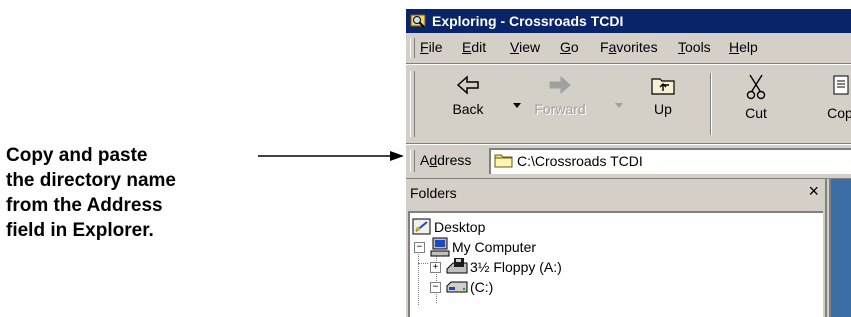  What do you see at coordinates (331, 156) in the screenshot?
I see `callout-arrow` at bounding box center [331, 156].